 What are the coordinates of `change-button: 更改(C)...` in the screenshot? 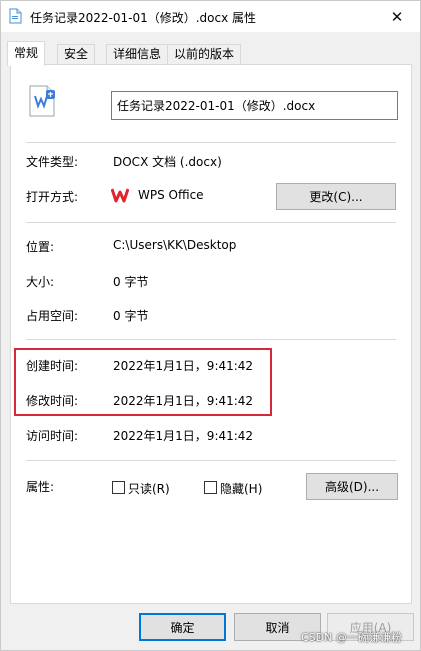 It's located at (336, 196).